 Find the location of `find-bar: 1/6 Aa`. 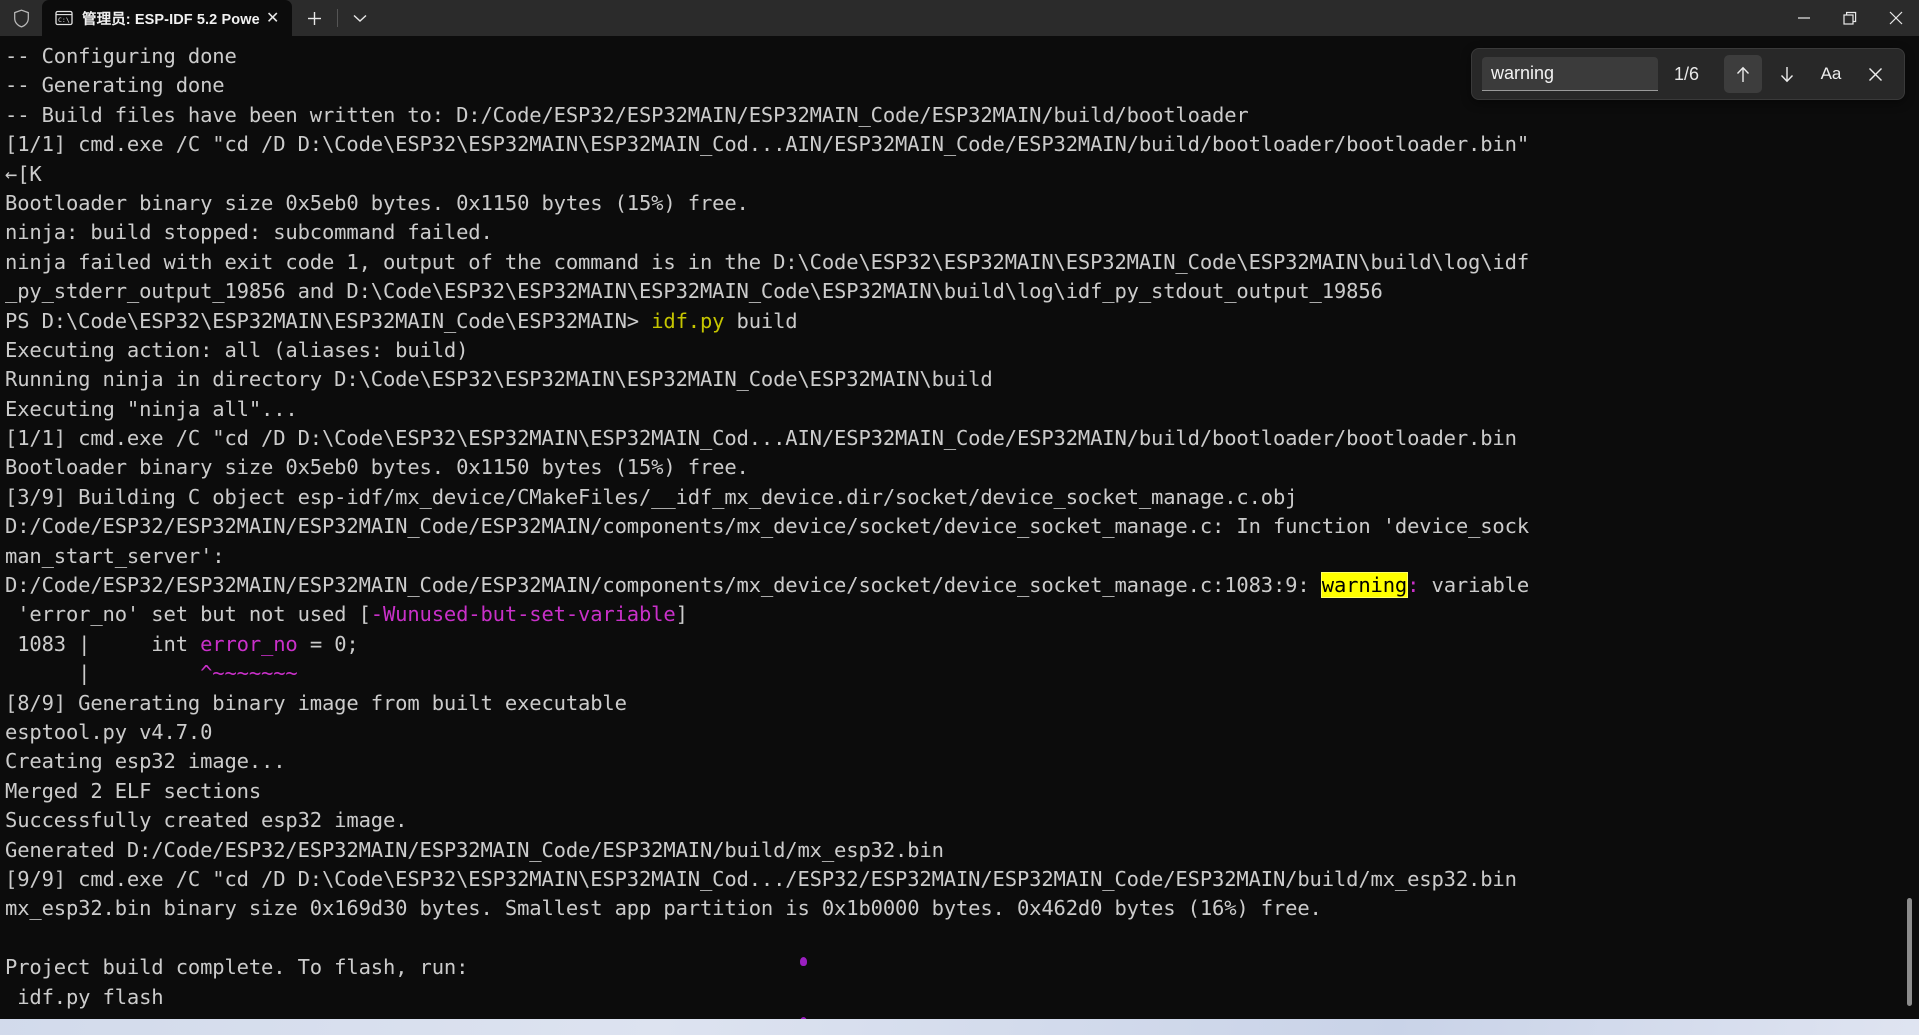

find-bar: 1/6 Aa is located at coordinates (1688, 74).